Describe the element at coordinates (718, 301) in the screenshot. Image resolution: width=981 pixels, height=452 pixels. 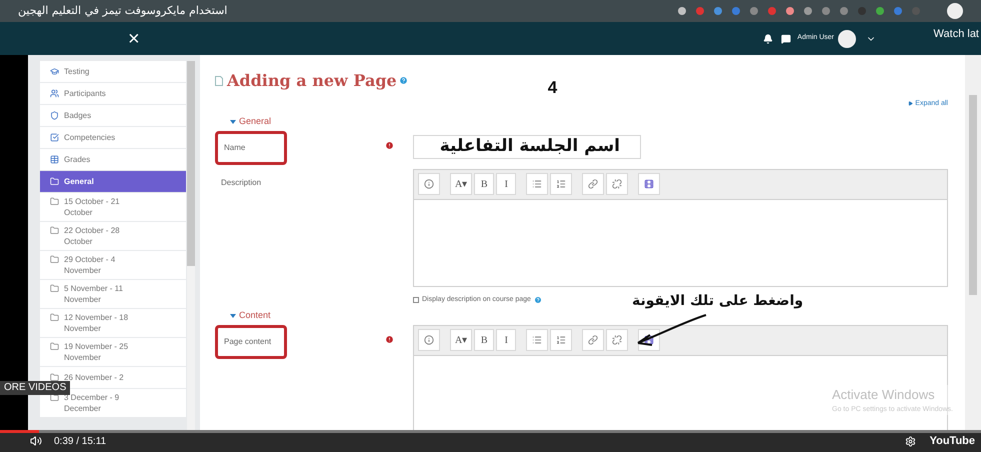
I see `annotation-text: واضغط على تلك الايقونة` at that location.